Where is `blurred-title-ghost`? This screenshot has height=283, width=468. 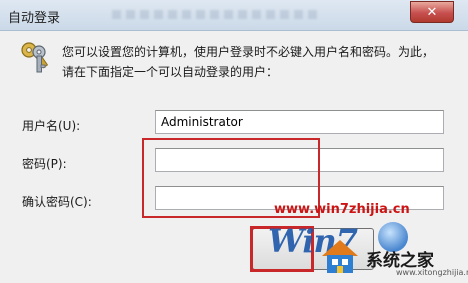 blurred-title-ghost is located at coordinates (217, 14).